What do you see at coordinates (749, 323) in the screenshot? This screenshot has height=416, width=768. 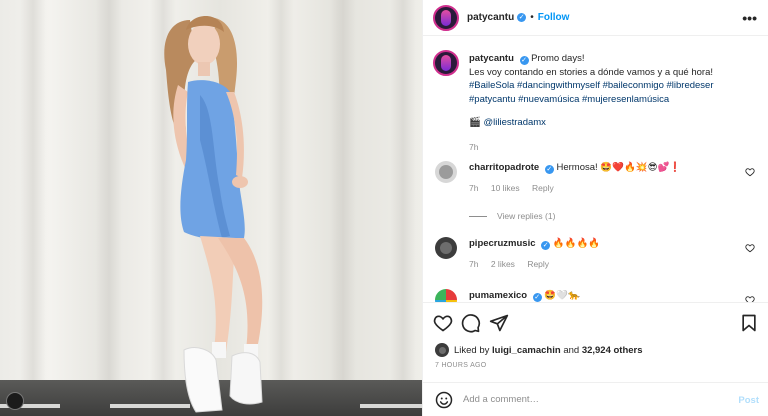 I see `bookmark-icon` at bounding box center [749, 323].